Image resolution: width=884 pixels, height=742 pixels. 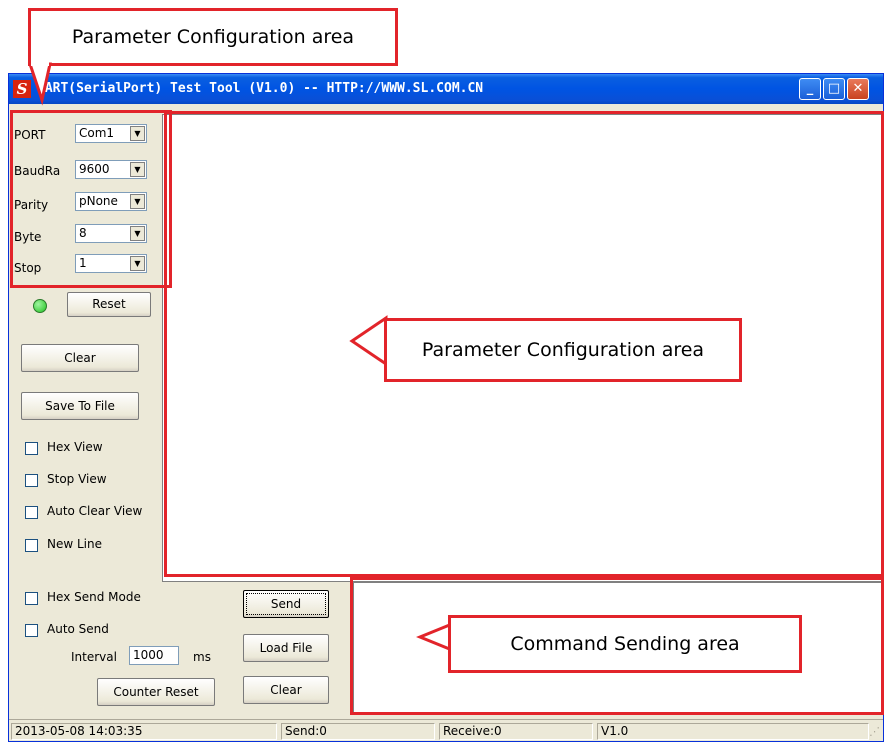 I want to click on receive-callout-pointer, so click(x=368, y=341).